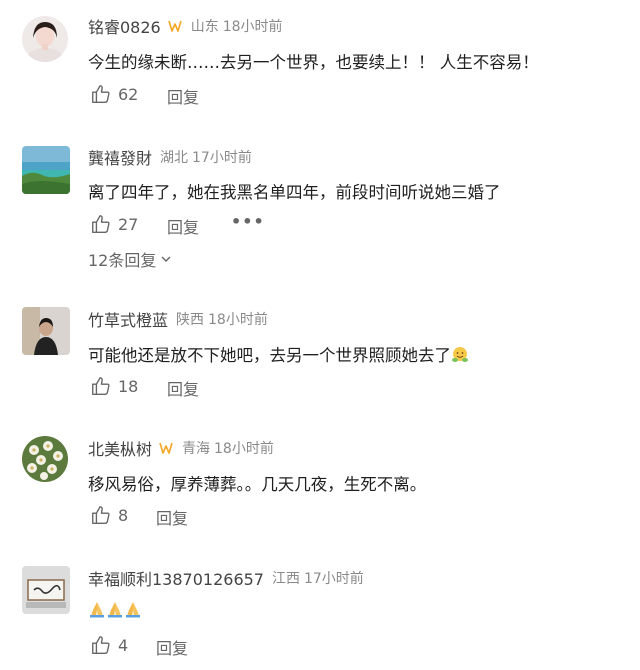  I want to click on location: 青海, so click(196, 449).